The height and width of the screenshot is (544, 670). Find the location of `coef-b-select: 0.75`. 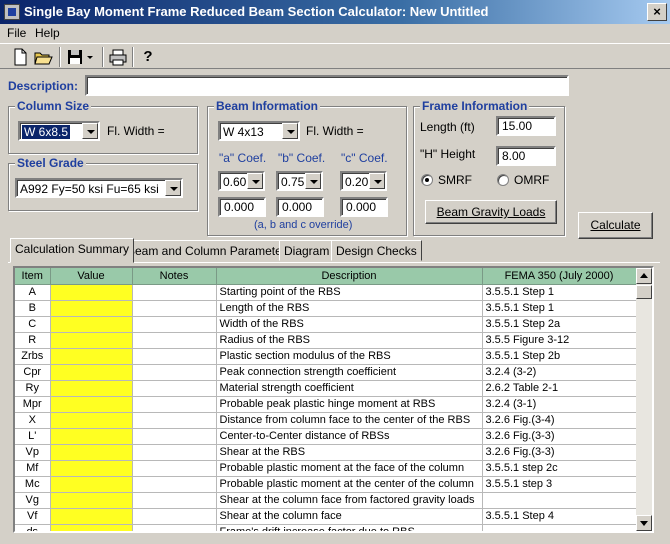

coef-b-select: 0.75 is located at coordinates (299, 181).